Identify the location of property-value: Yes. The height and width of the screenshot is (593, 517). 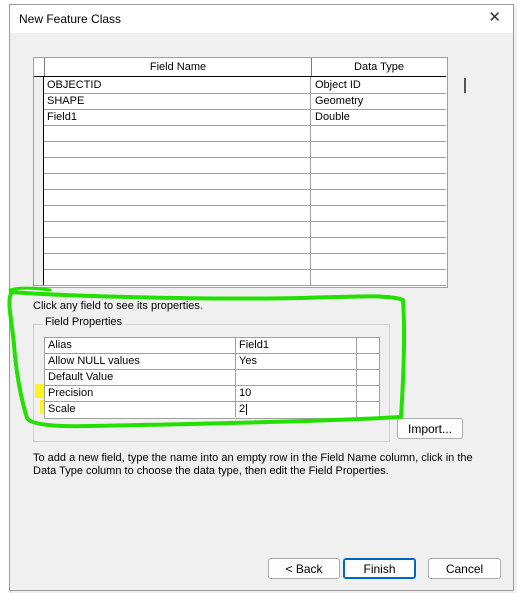
(297, 361).